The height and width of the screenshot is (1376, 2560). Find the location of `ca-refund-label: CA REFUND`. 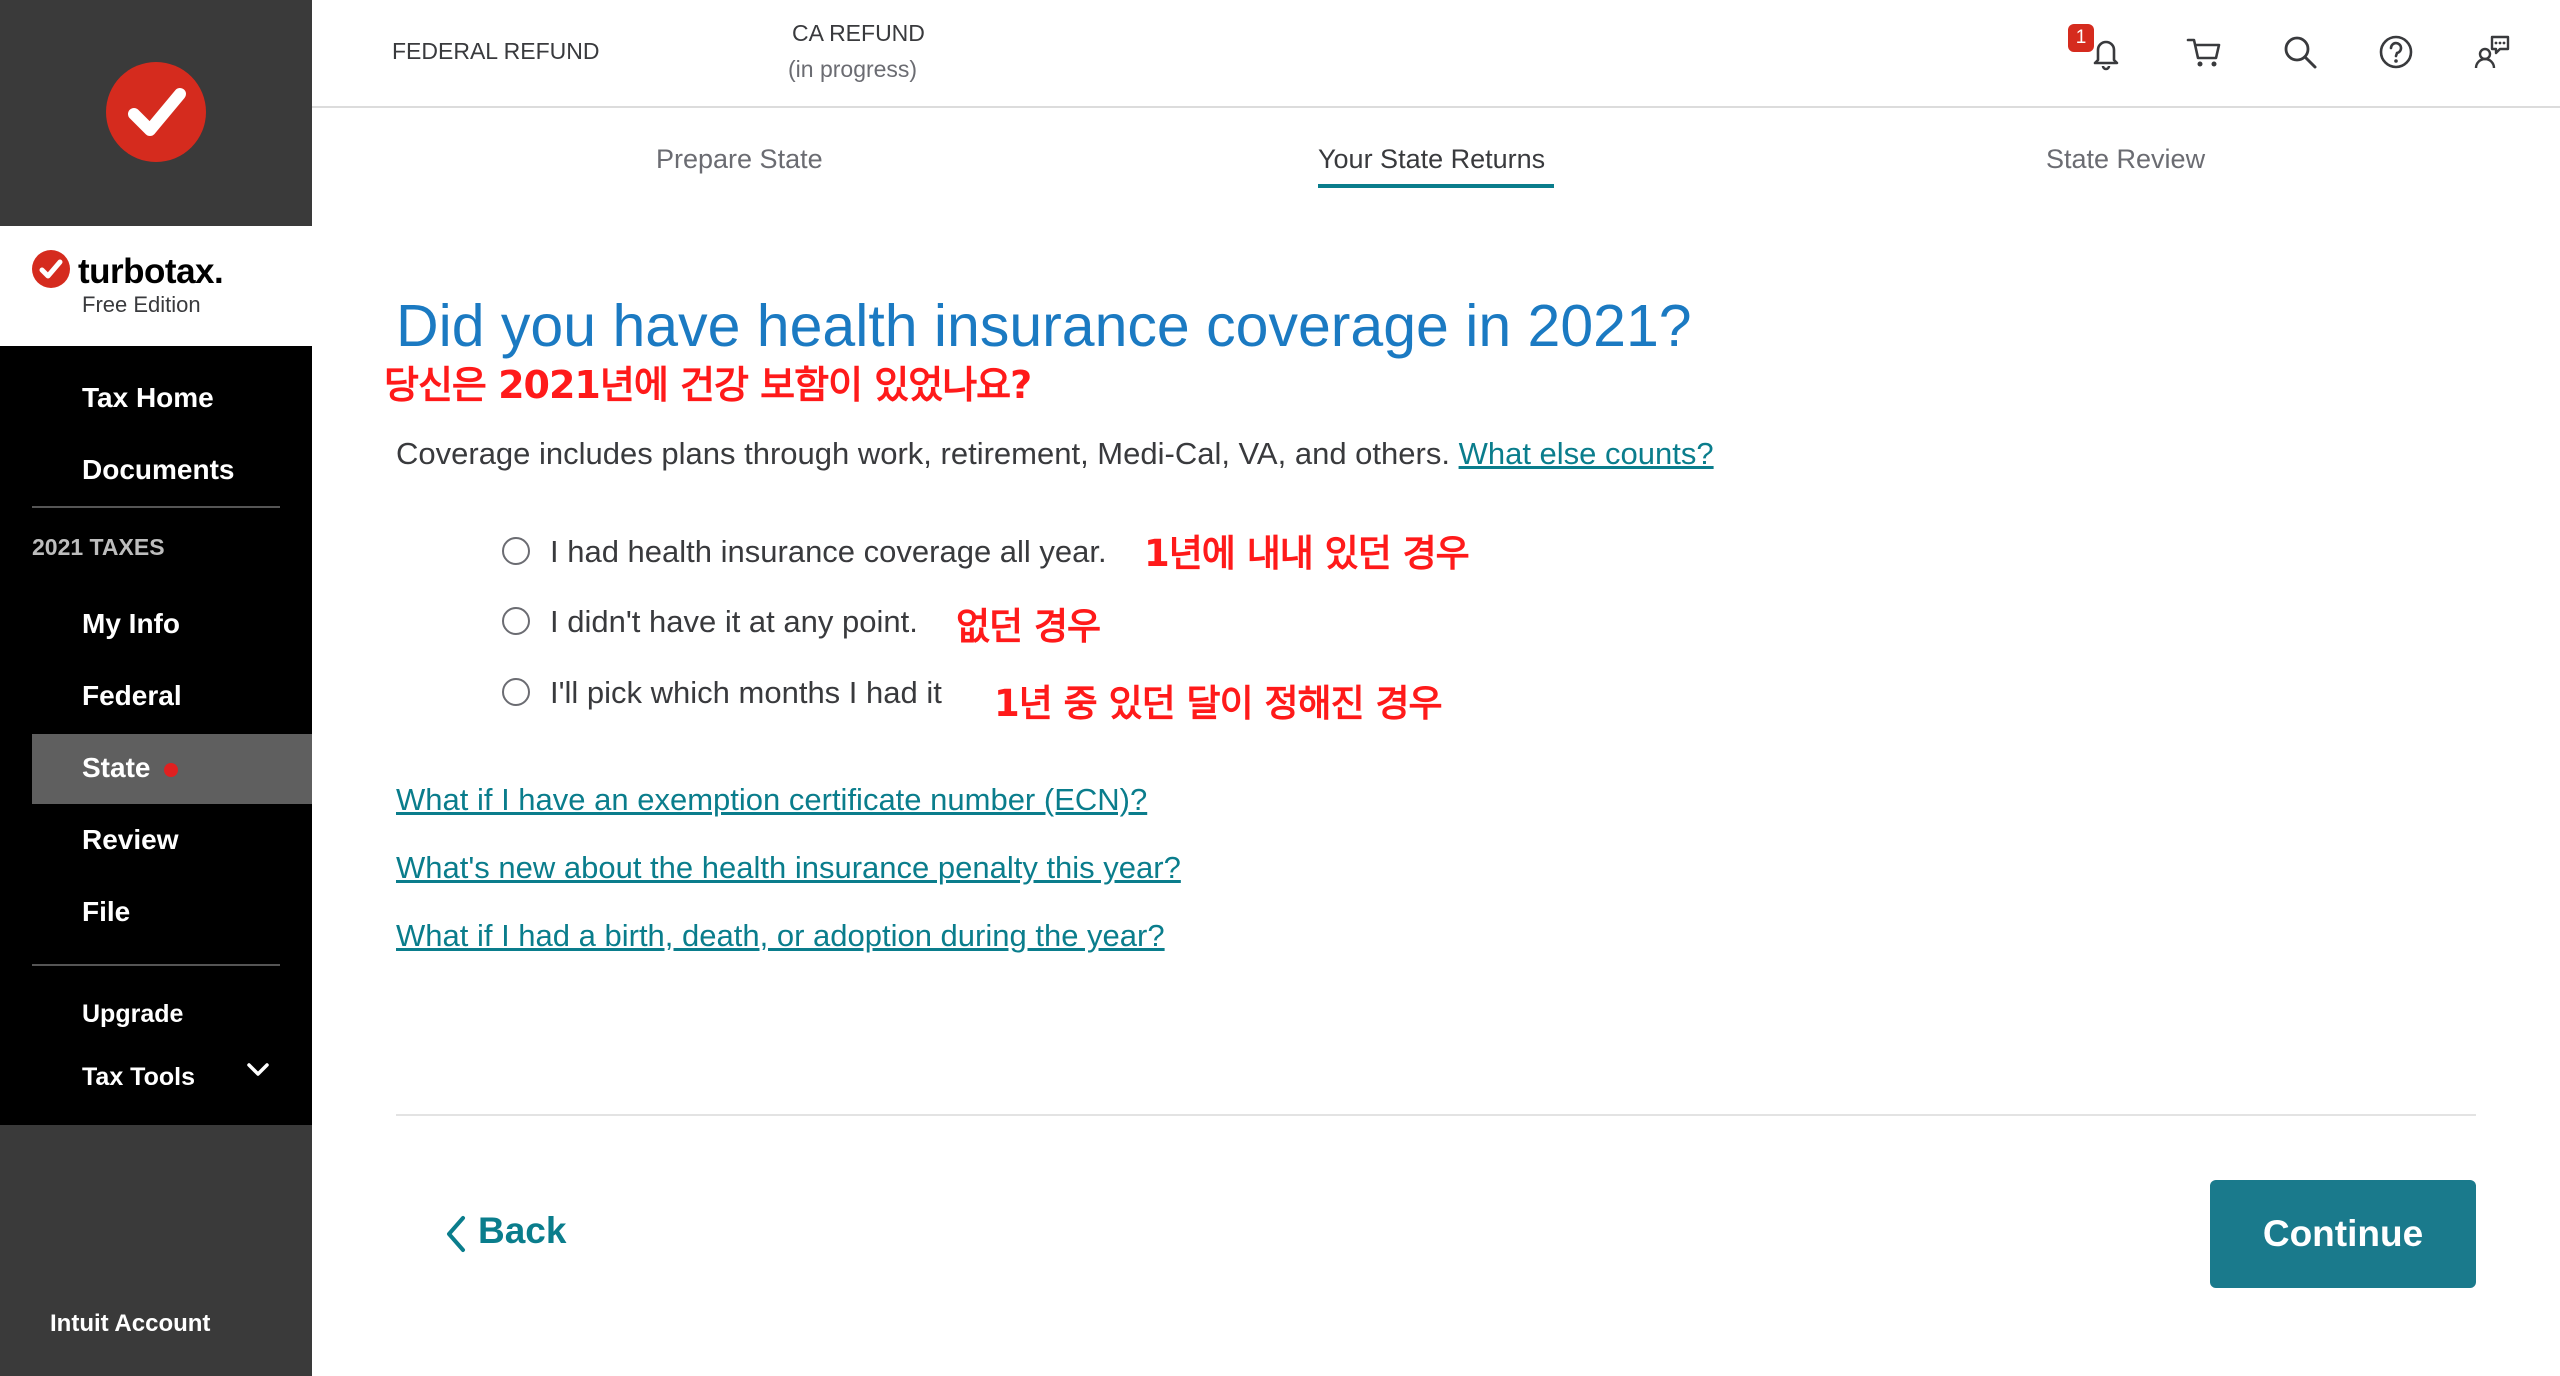

ca-refund-label: CA REFUND is located at coordinates (858, 33).